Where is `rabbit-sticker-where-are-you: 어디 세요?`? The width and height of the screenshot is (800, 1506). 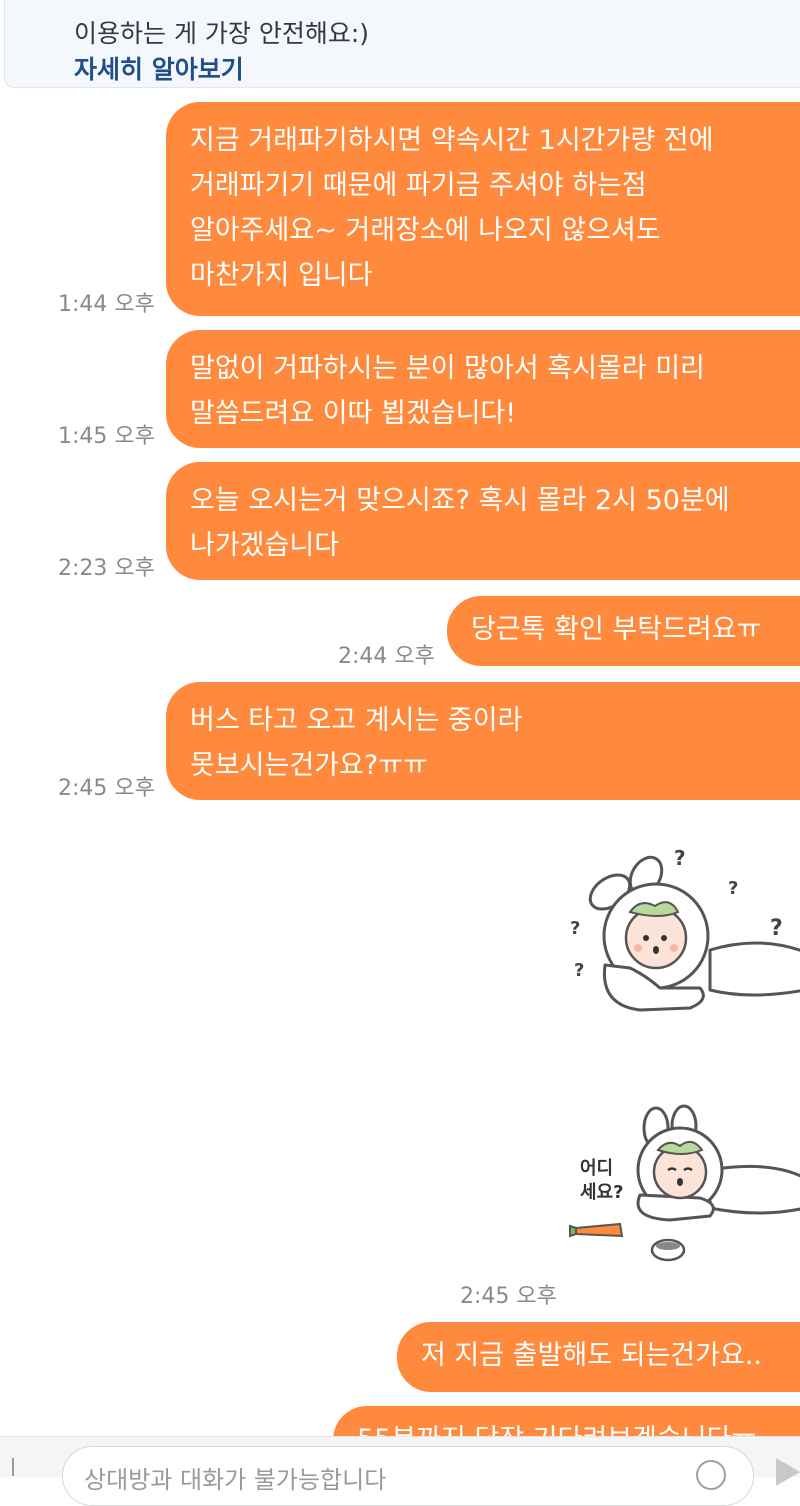
rabbit-sticker-where-are-you: 어디 세요? is located at coordinates (680, 1185).